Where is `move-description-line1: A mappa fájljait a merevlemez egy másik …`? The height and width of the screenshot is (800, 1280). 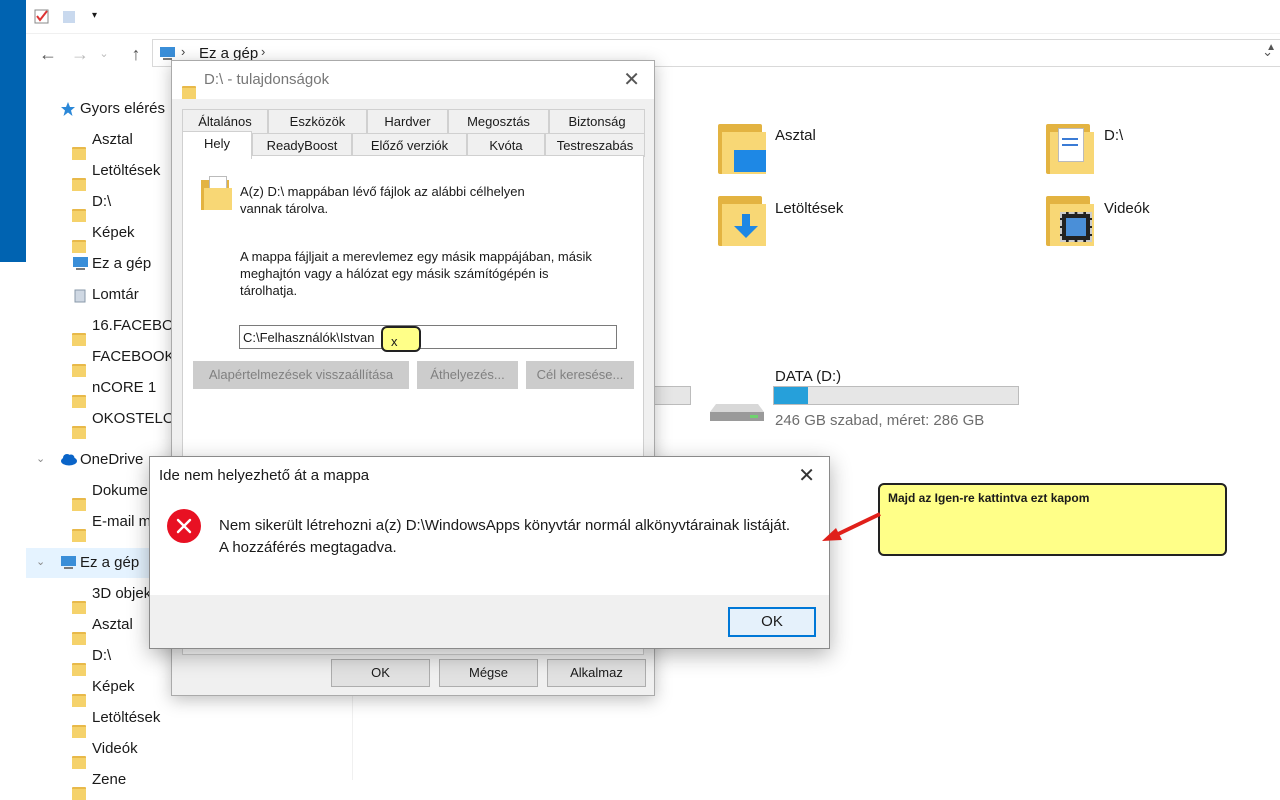 move-description-line1: A mappa fájljait a merevlemez egy másik … is located at coordinates (416, 256).